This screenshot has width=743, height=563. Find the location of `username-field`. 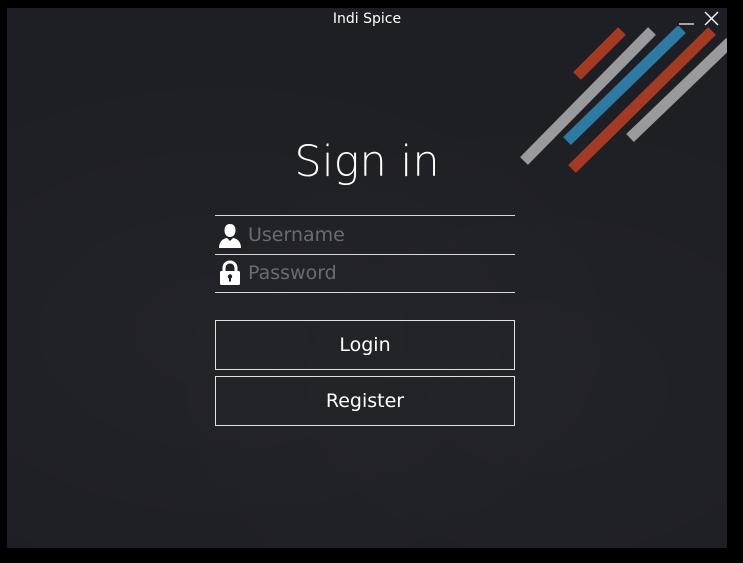

username-field is located at coordinates (365, 235).